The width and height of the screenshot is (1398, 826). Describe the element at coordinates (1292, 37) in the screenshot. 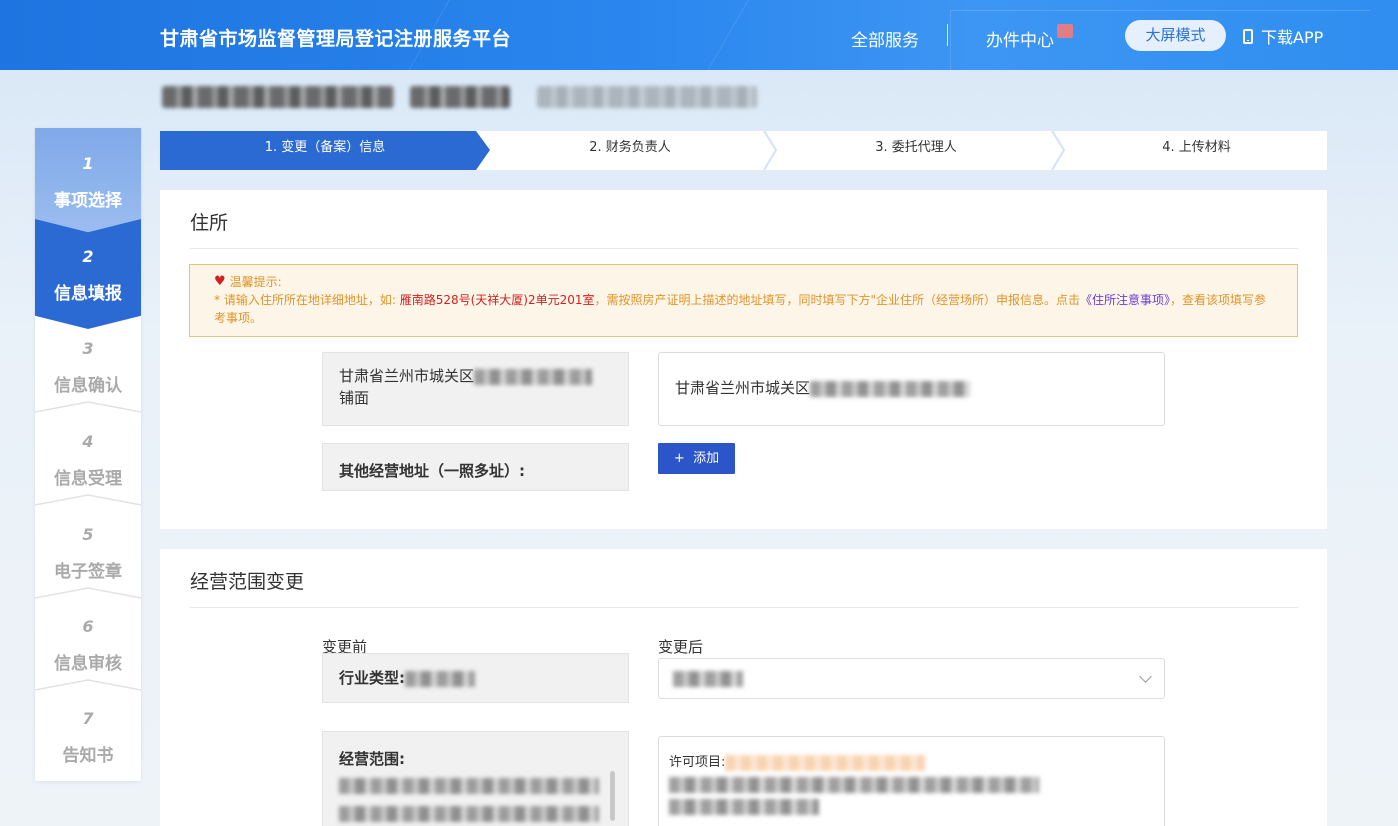

I see `download-app-label: 下载APP` at that location.